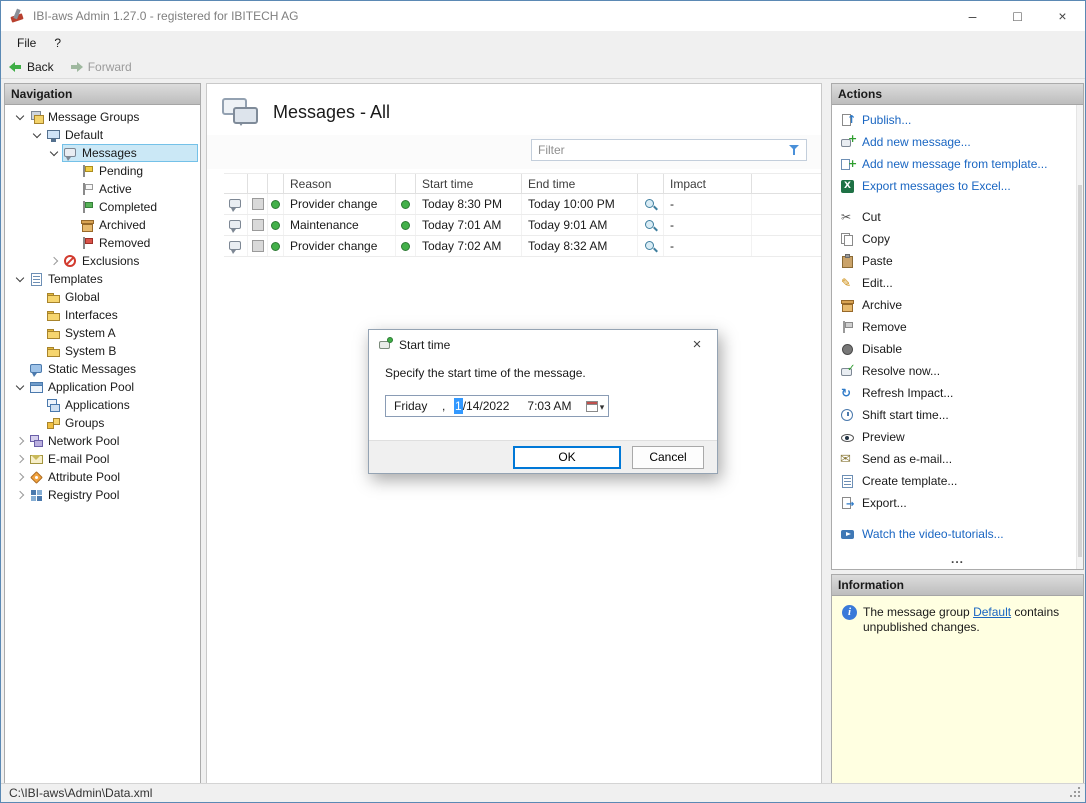 The image size is (1086, 803). I want to click on action-preview: Preview, so click(957, 437).